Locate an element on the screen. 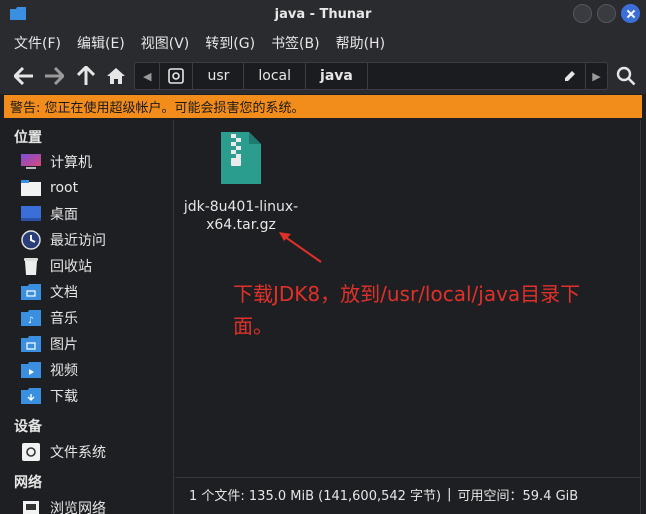  menu-go: 转到(G) is located at coordinates (230, 43).